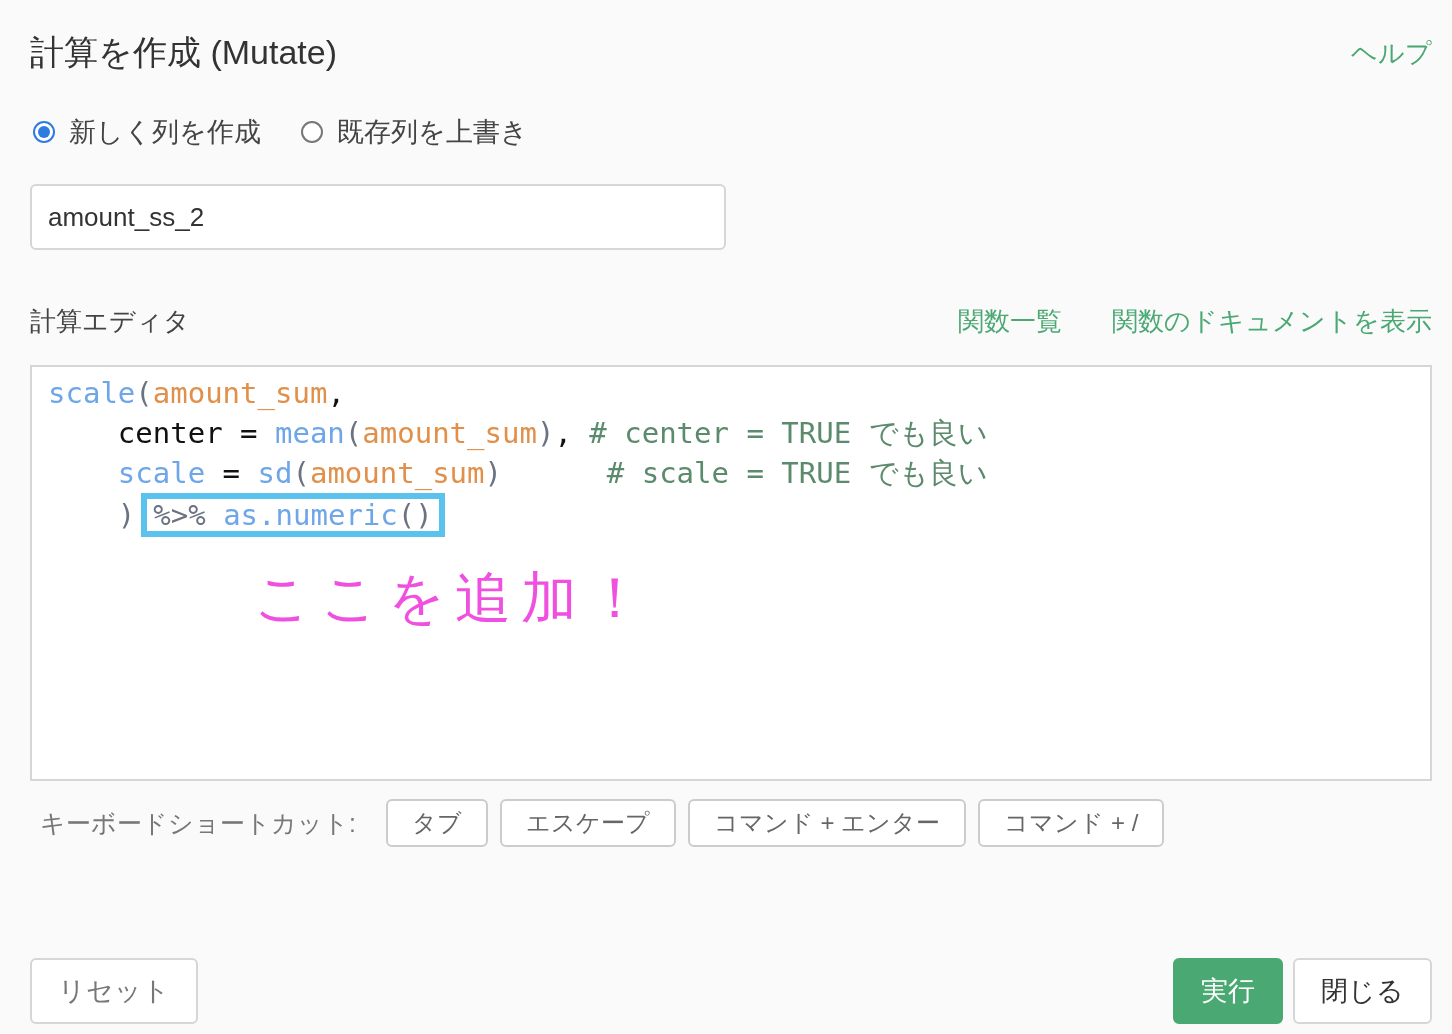 The width and height of the screenshot is (1452, 1034). Describe the element at coordinates (114, 991) in the screenshot. I see `action-button: リセット` at that location.